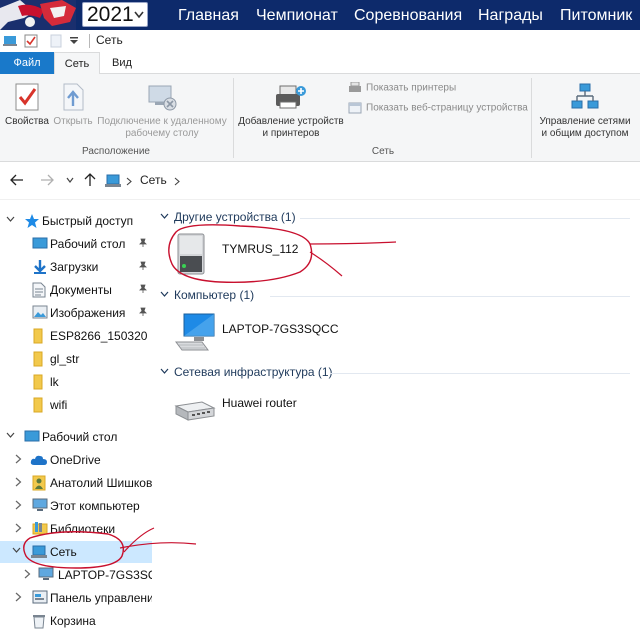 This screenshot has width=640, height=638. I want to click on nav-item-desktop-pinned: Рабочий стол, so click(76, 244).